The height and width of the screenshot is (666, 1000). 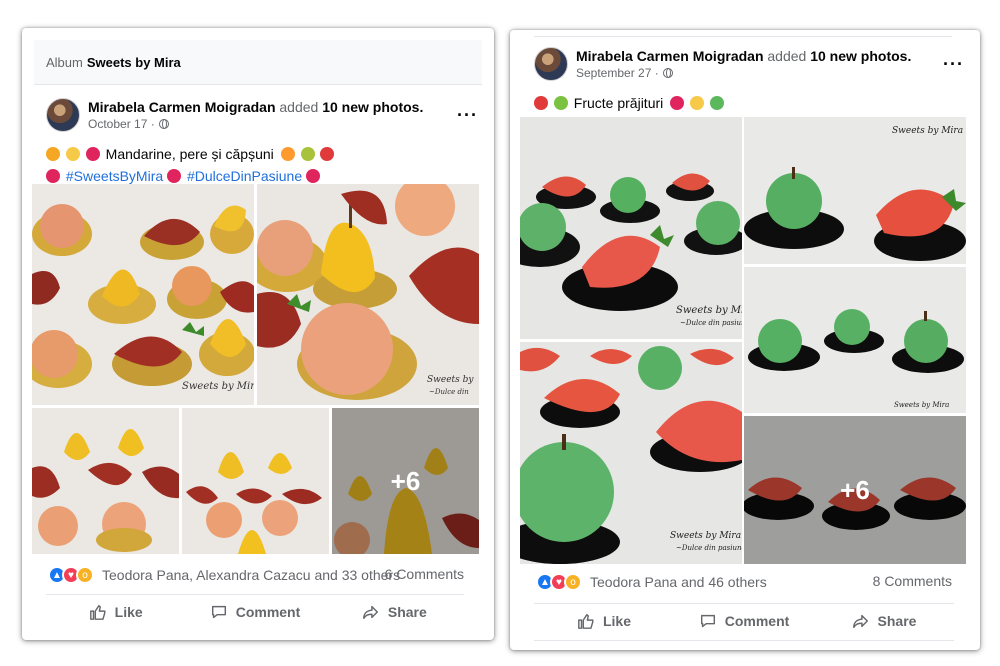 I want to click on photo-2: Sweets by ~Dulce din, so click(x=368, y=294).